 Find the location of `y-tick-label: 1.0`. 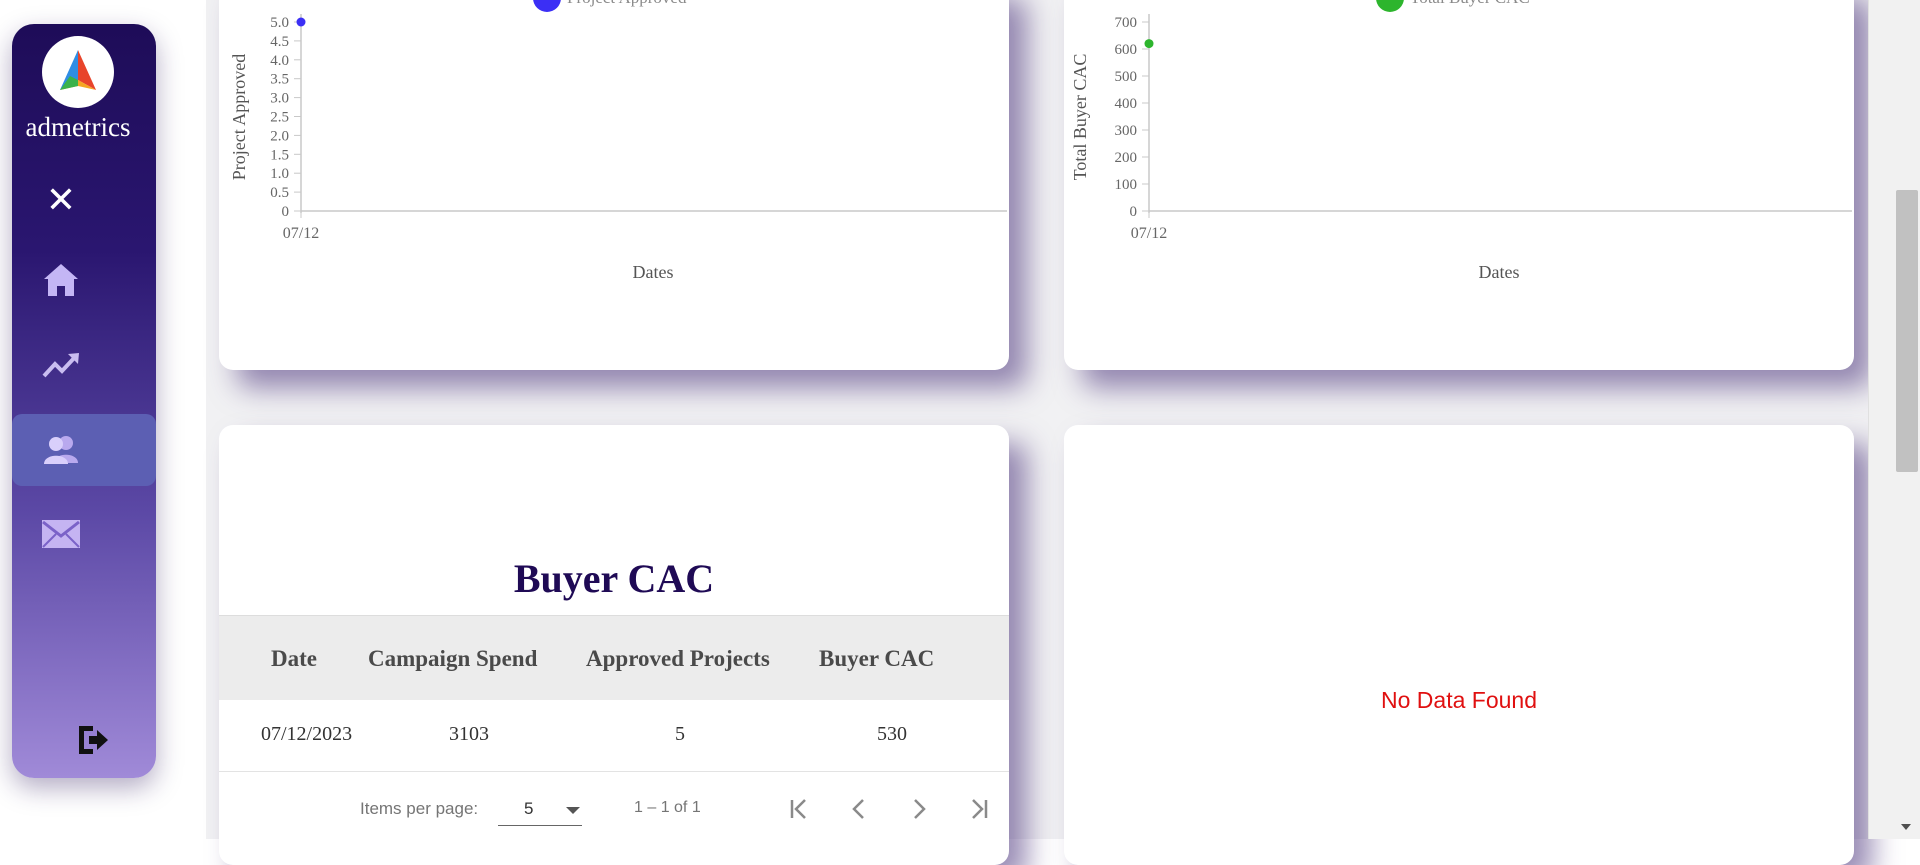

y-tick-label: 1.0 is located at coordinates (279, 174).